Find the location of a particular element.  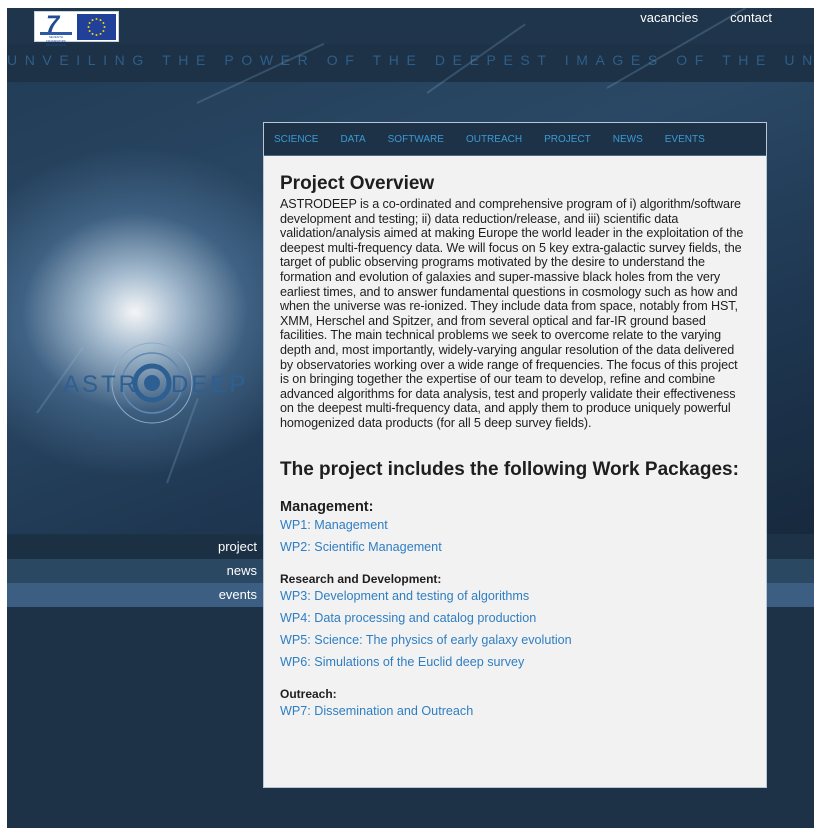

vacancies-link: vacancies is located at coordinates (669, 17).